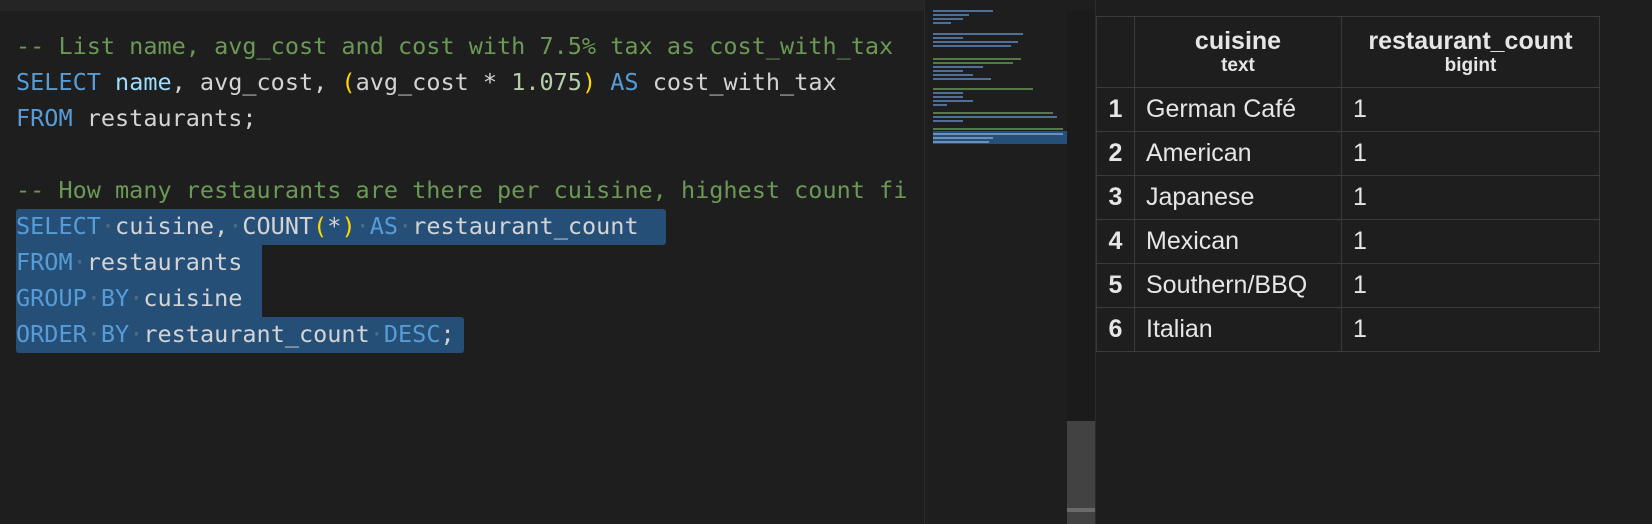 The image size is (1652, 524). What do you see at coordinates (996, 262) in the screenshot?
I see `minimap` at bounding box center [996, 262].